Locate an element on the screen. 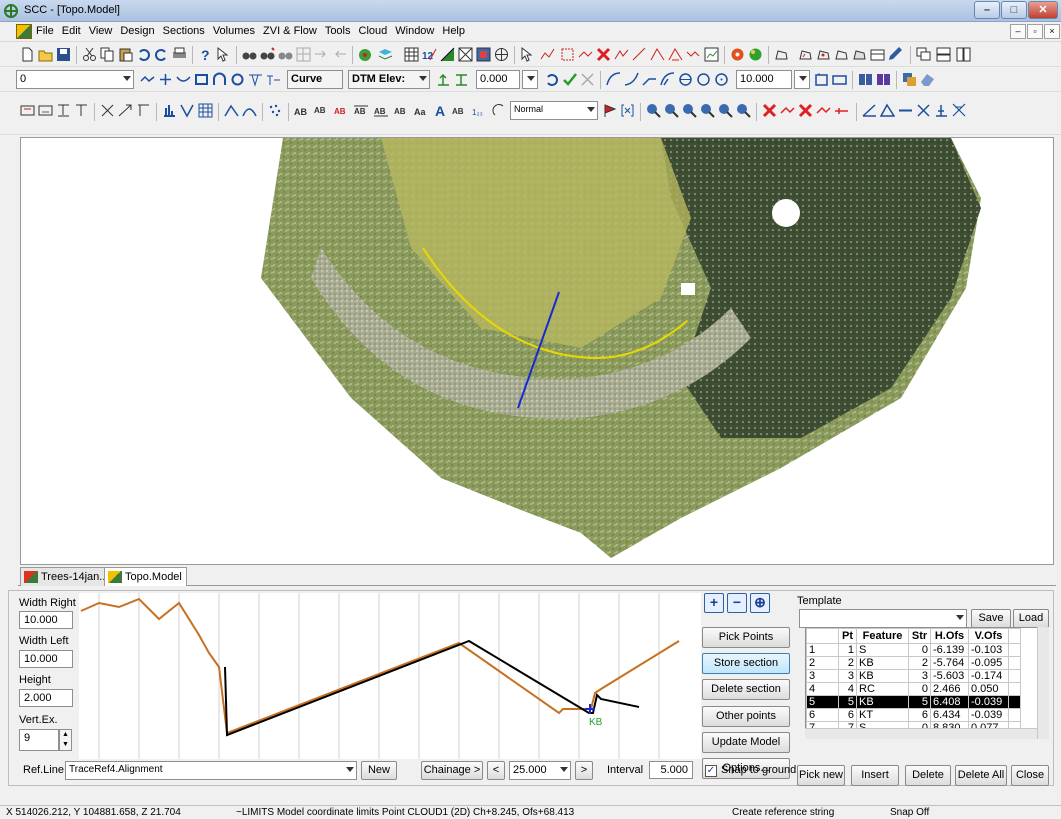 This screenshot has height=819, width=1061. elevation-up-icon is located at coordinates (443, 79).